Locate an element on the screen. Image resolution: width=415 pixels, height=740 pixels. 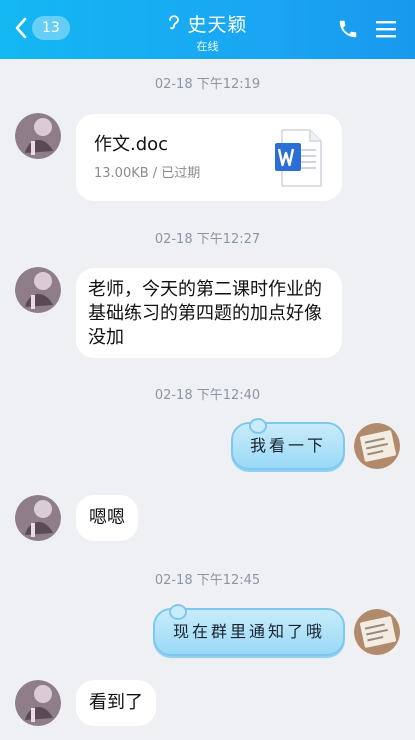
menu-button is located at coordinates (386, 31).